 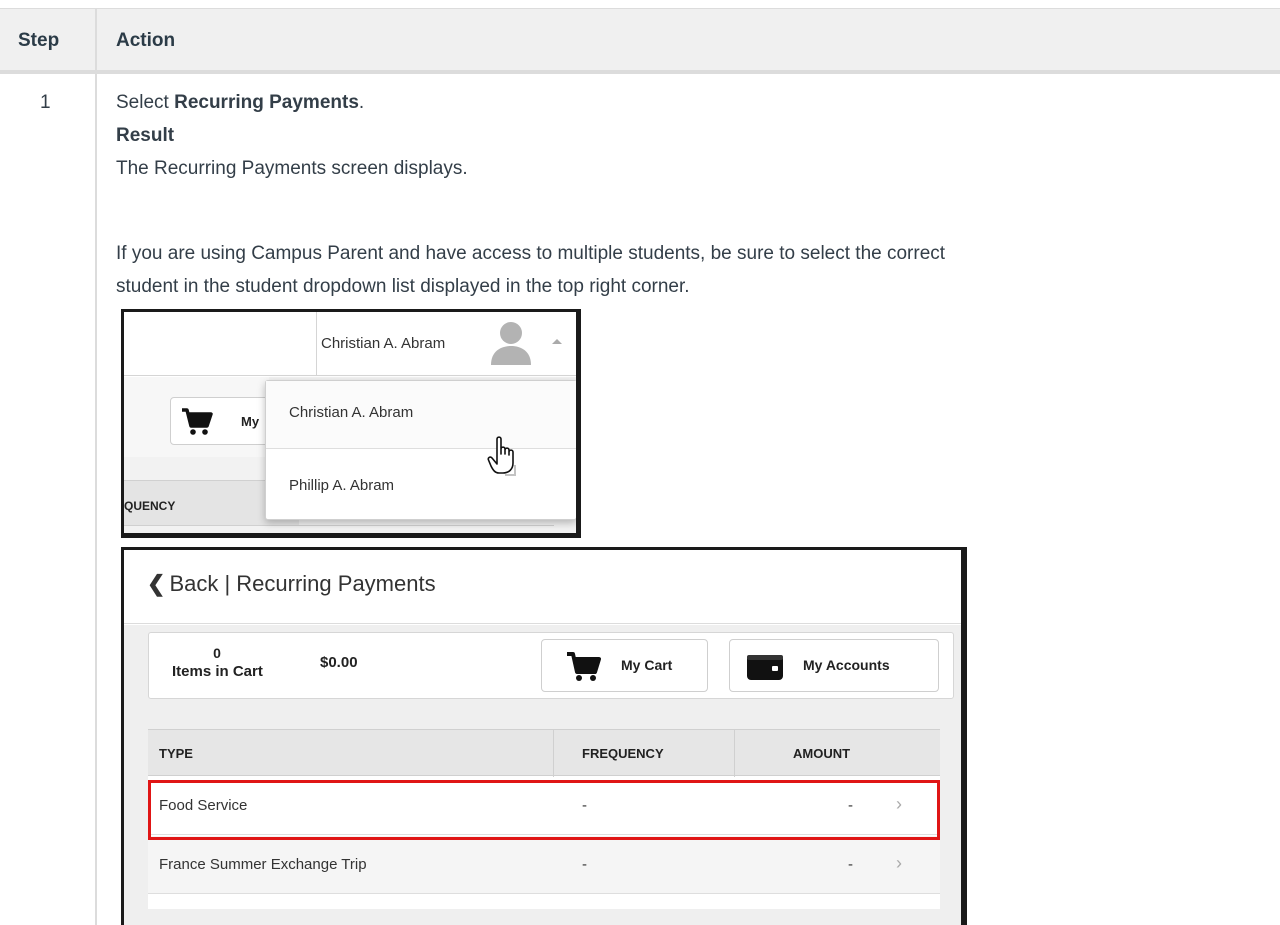 I want to click on avatar-icon, so click(x=511, y=343).